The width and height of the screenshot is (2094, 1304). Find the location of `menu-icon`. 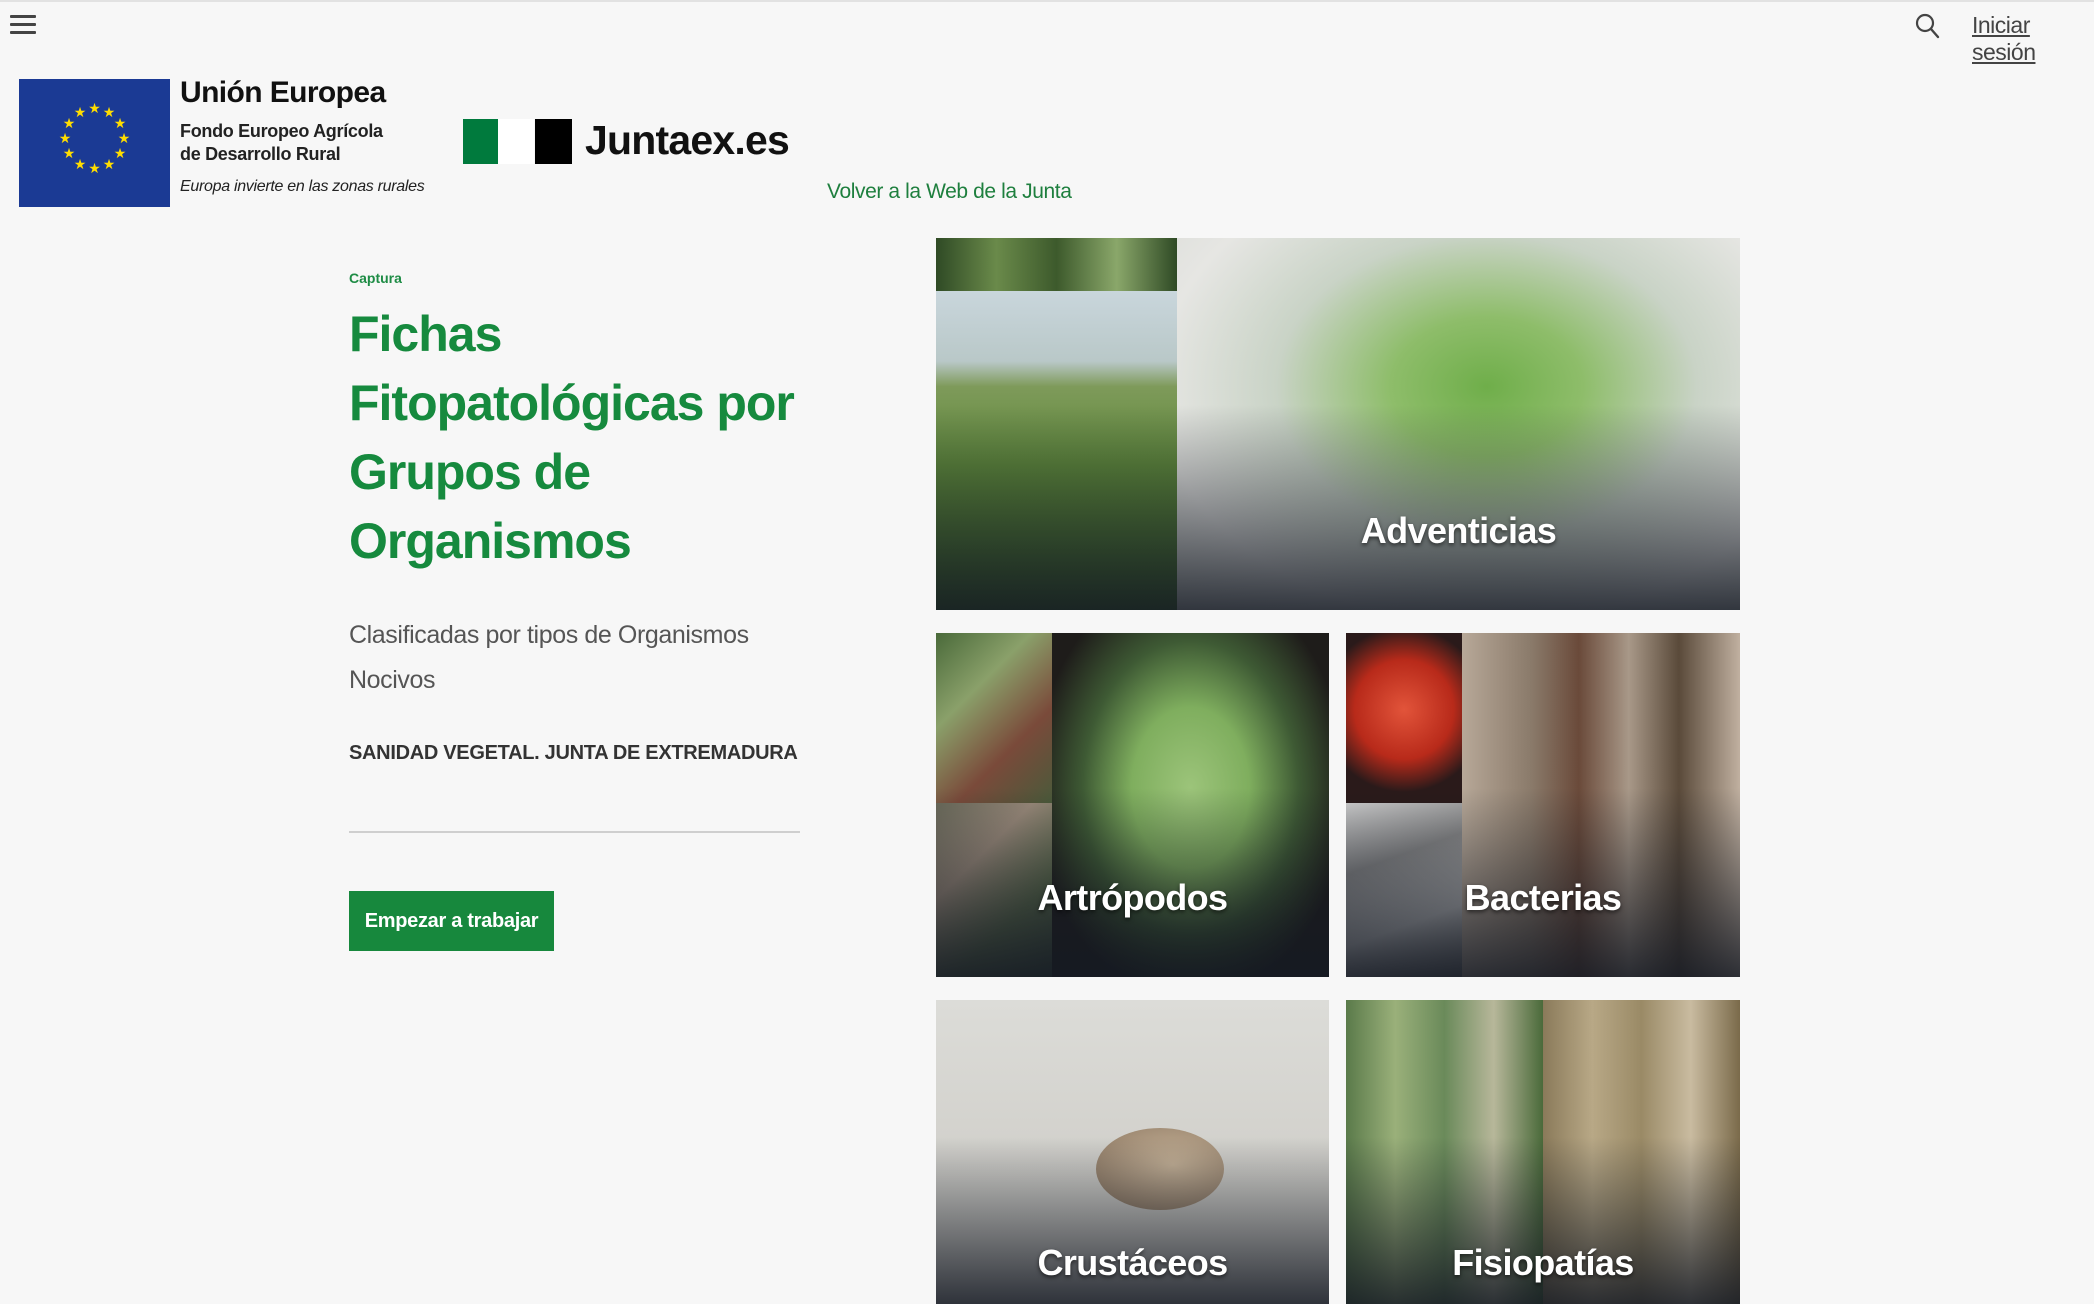

menu-icon is located at coordinates (23, 25).